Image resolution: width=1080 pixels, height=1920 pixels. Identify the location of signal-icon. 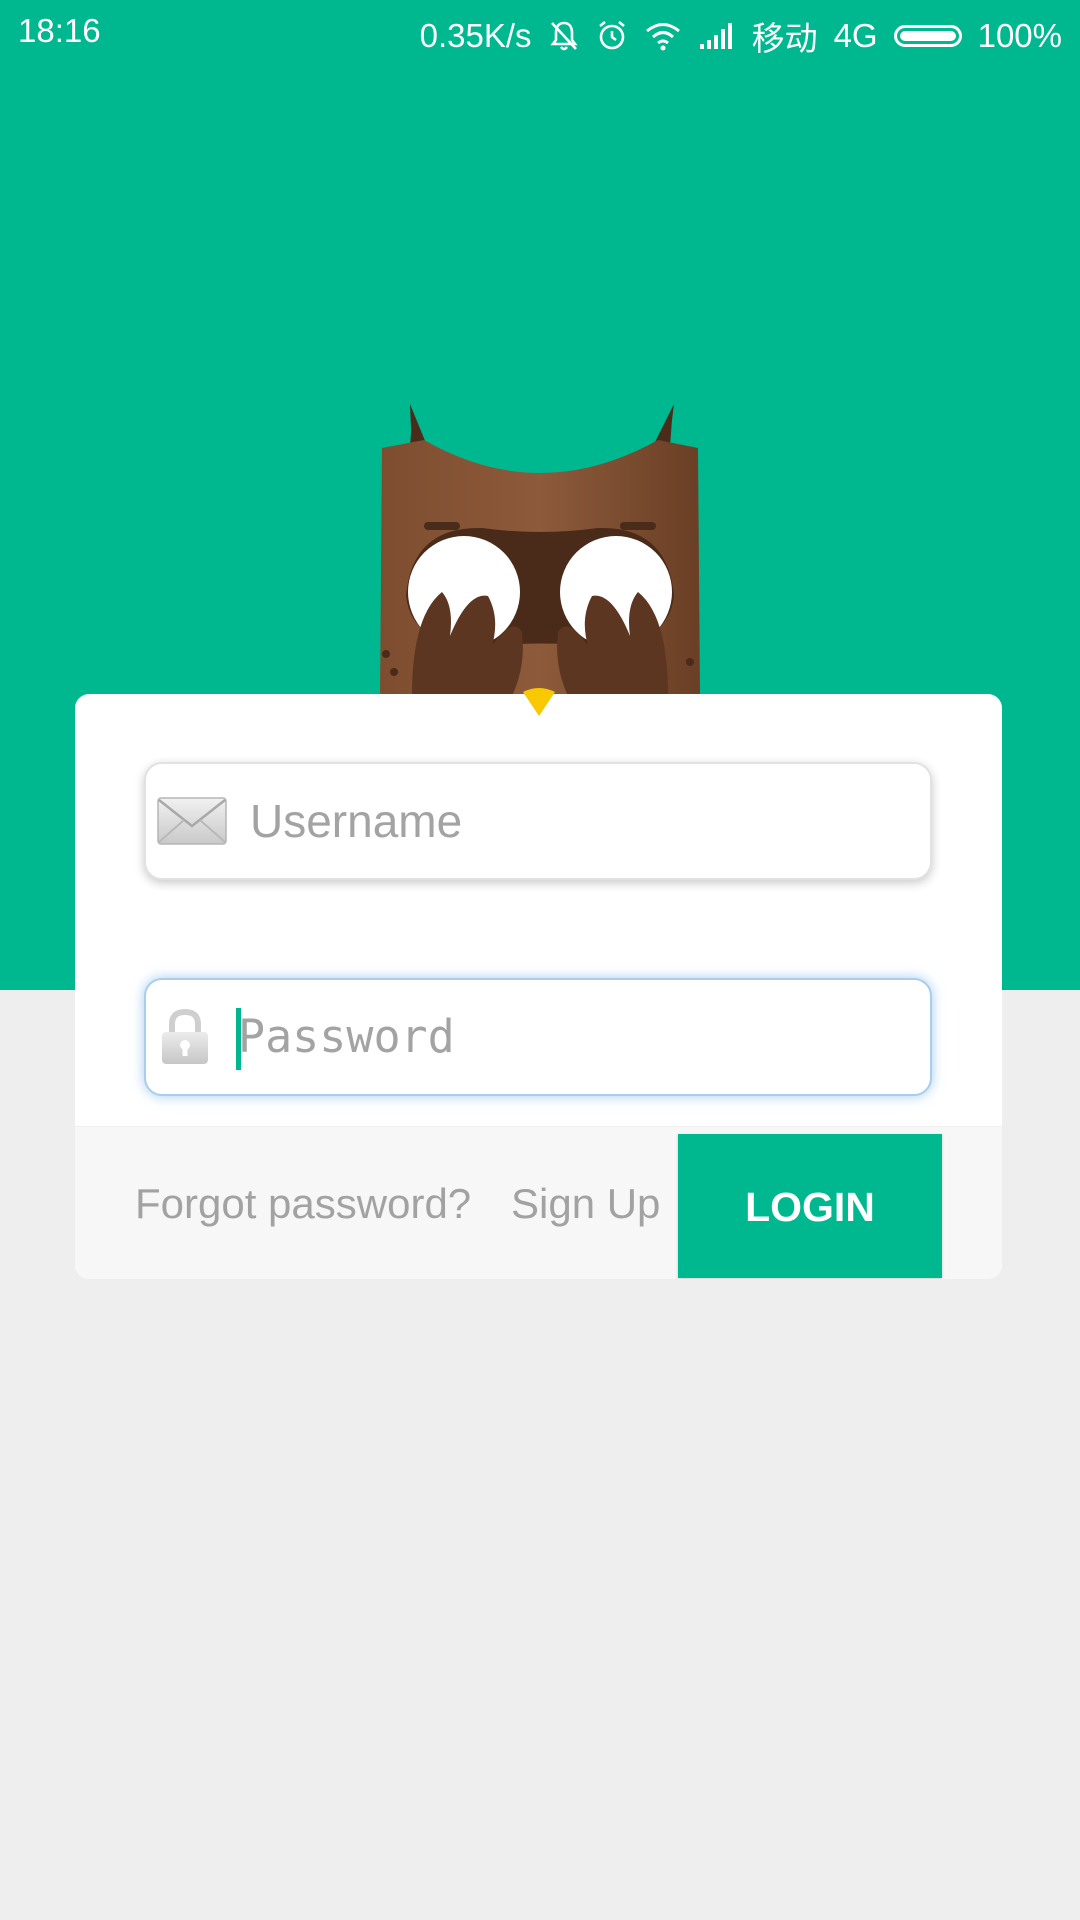
(717, 36).